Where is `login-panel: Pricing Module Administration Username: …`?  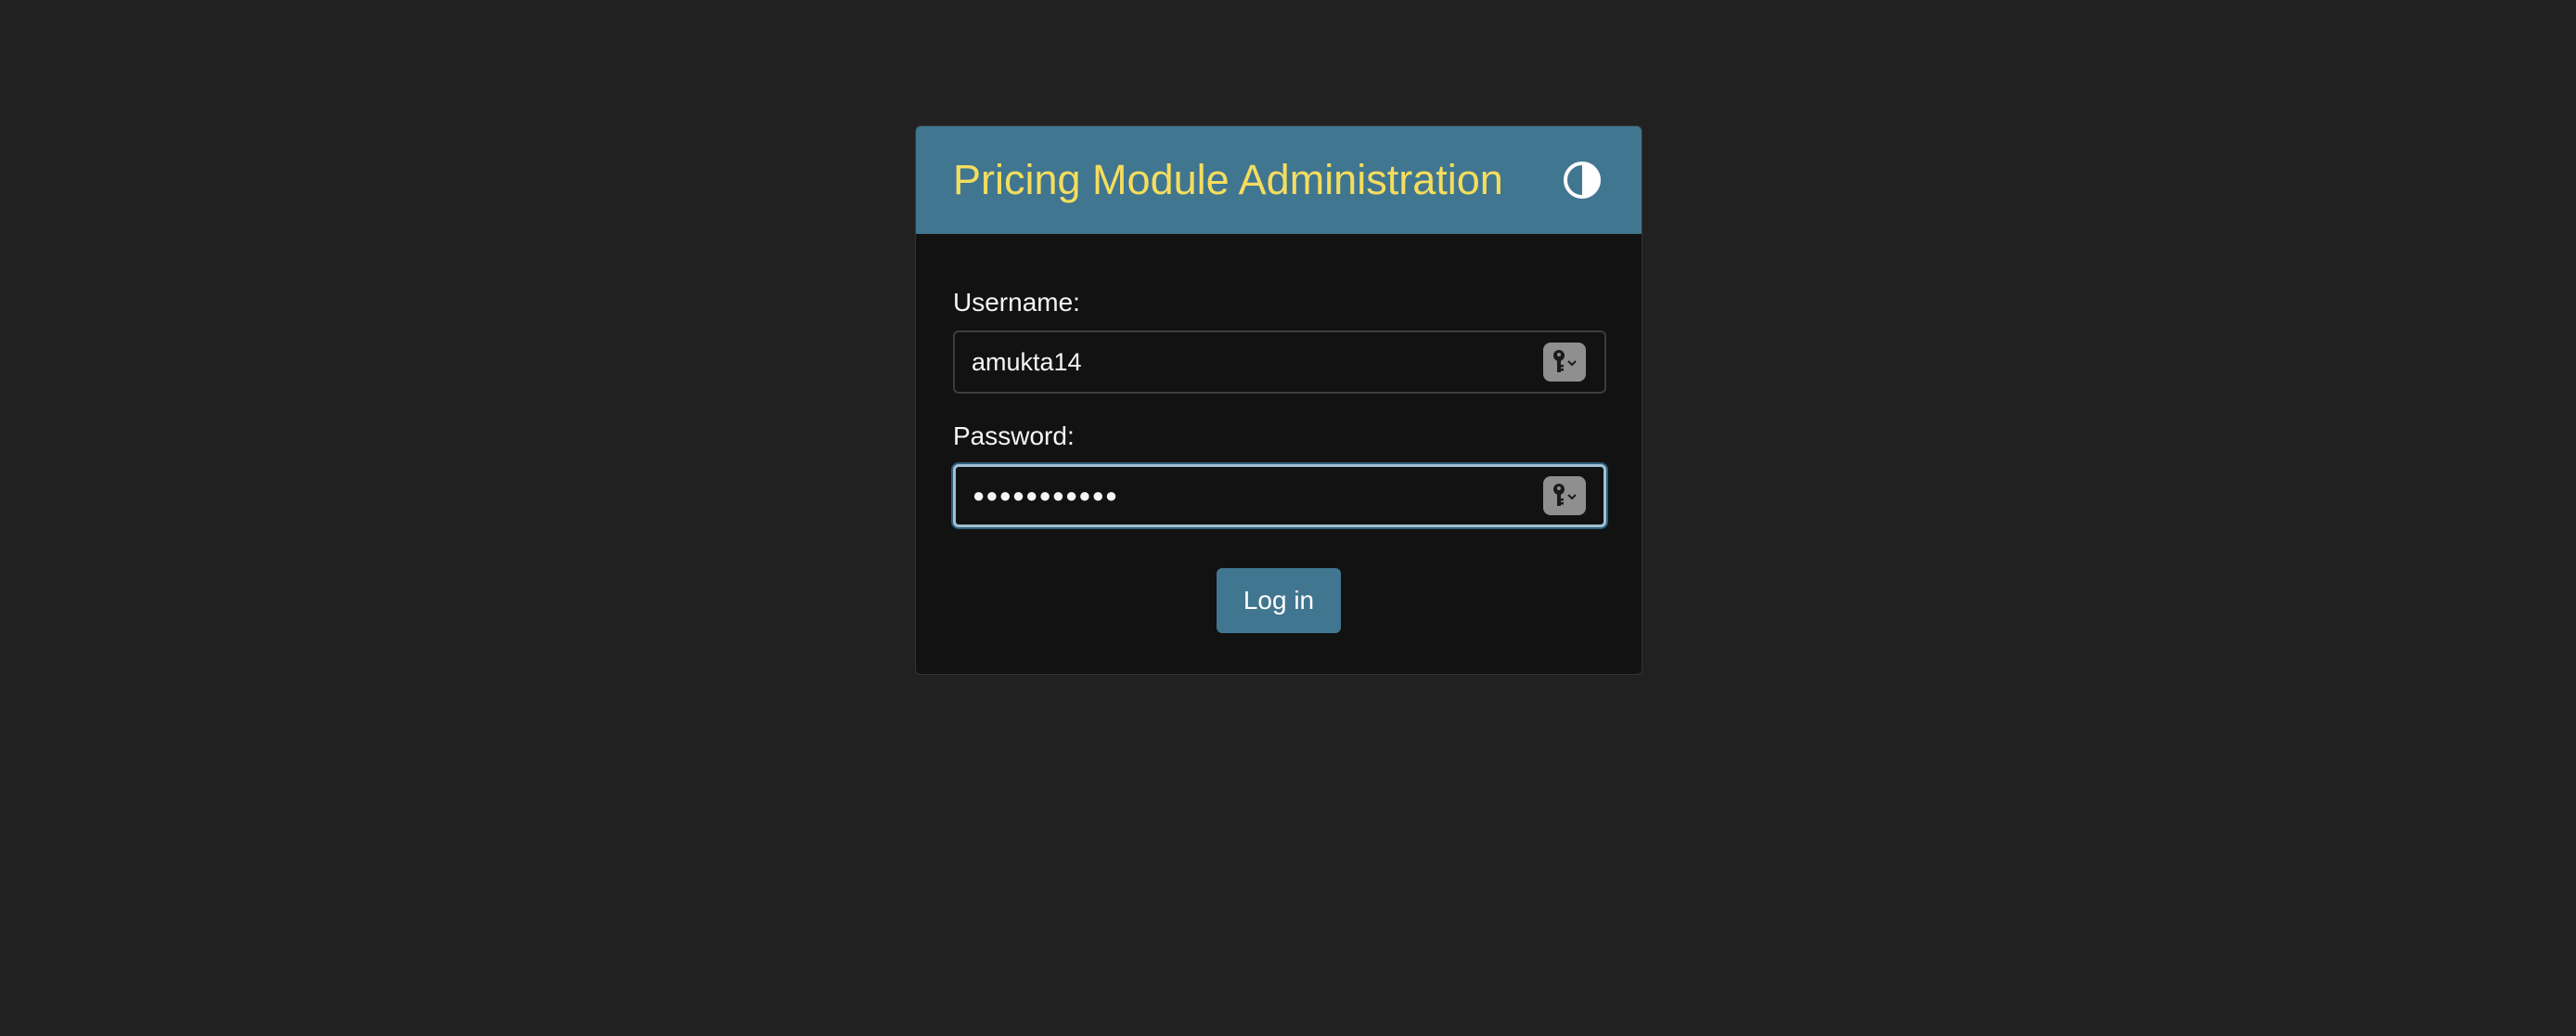 login-panel: Pricing Module Administration Username: … is located at coordinates (1278, 400).